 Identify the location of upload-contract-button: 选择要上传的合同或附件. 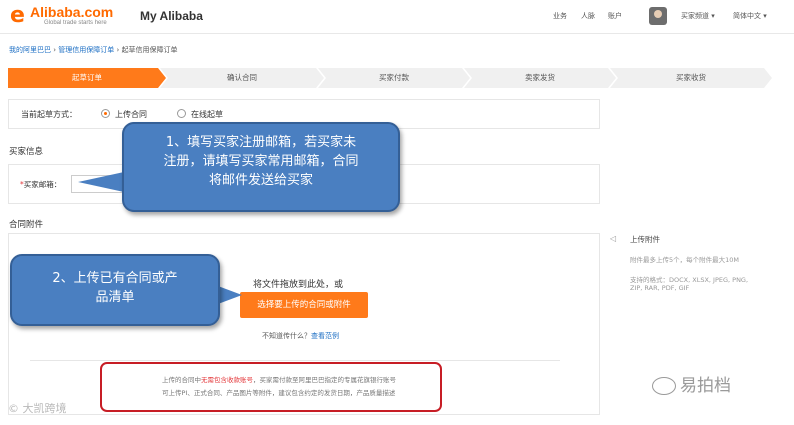
(304, 305).